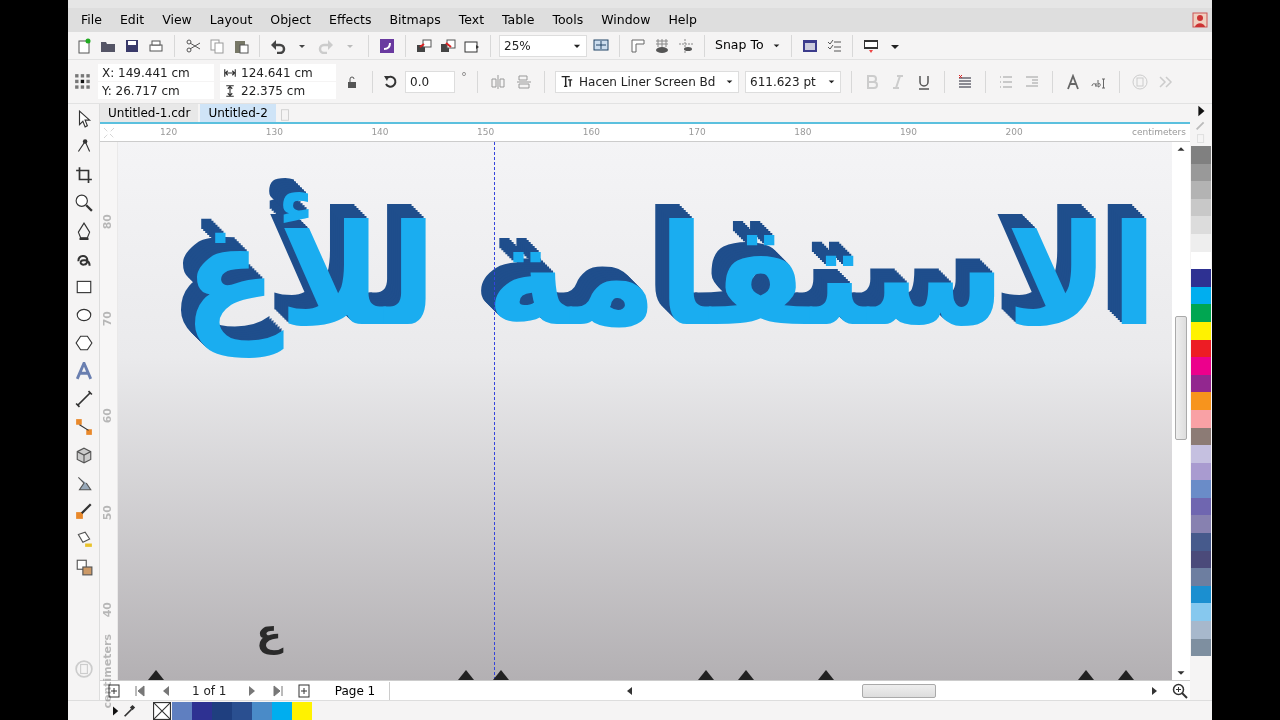 Image resolution: width=1280 pixels, height=720 pixels. Describe the element at coordinates (870, 45) in the screenshot. I see `monitor-icon` at that location.